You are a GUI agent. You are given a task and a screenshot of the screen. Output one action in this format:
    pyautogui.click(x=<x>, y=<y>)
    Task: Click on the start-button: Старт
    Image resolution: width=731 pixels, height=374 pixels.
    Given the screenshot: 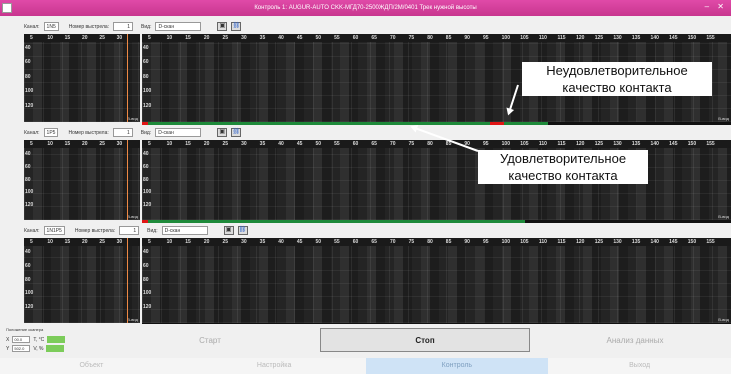 What is the action you would take?
    pyautogui.click(x=210, y=340)
    